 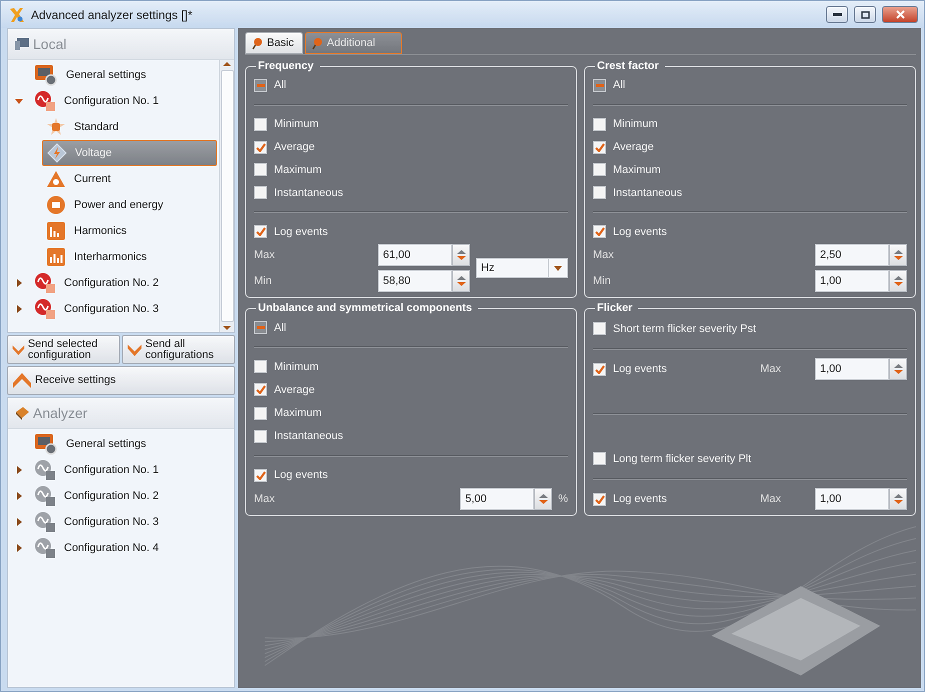 I want to click on number-field: 58,80, so click(x=415, y=281).